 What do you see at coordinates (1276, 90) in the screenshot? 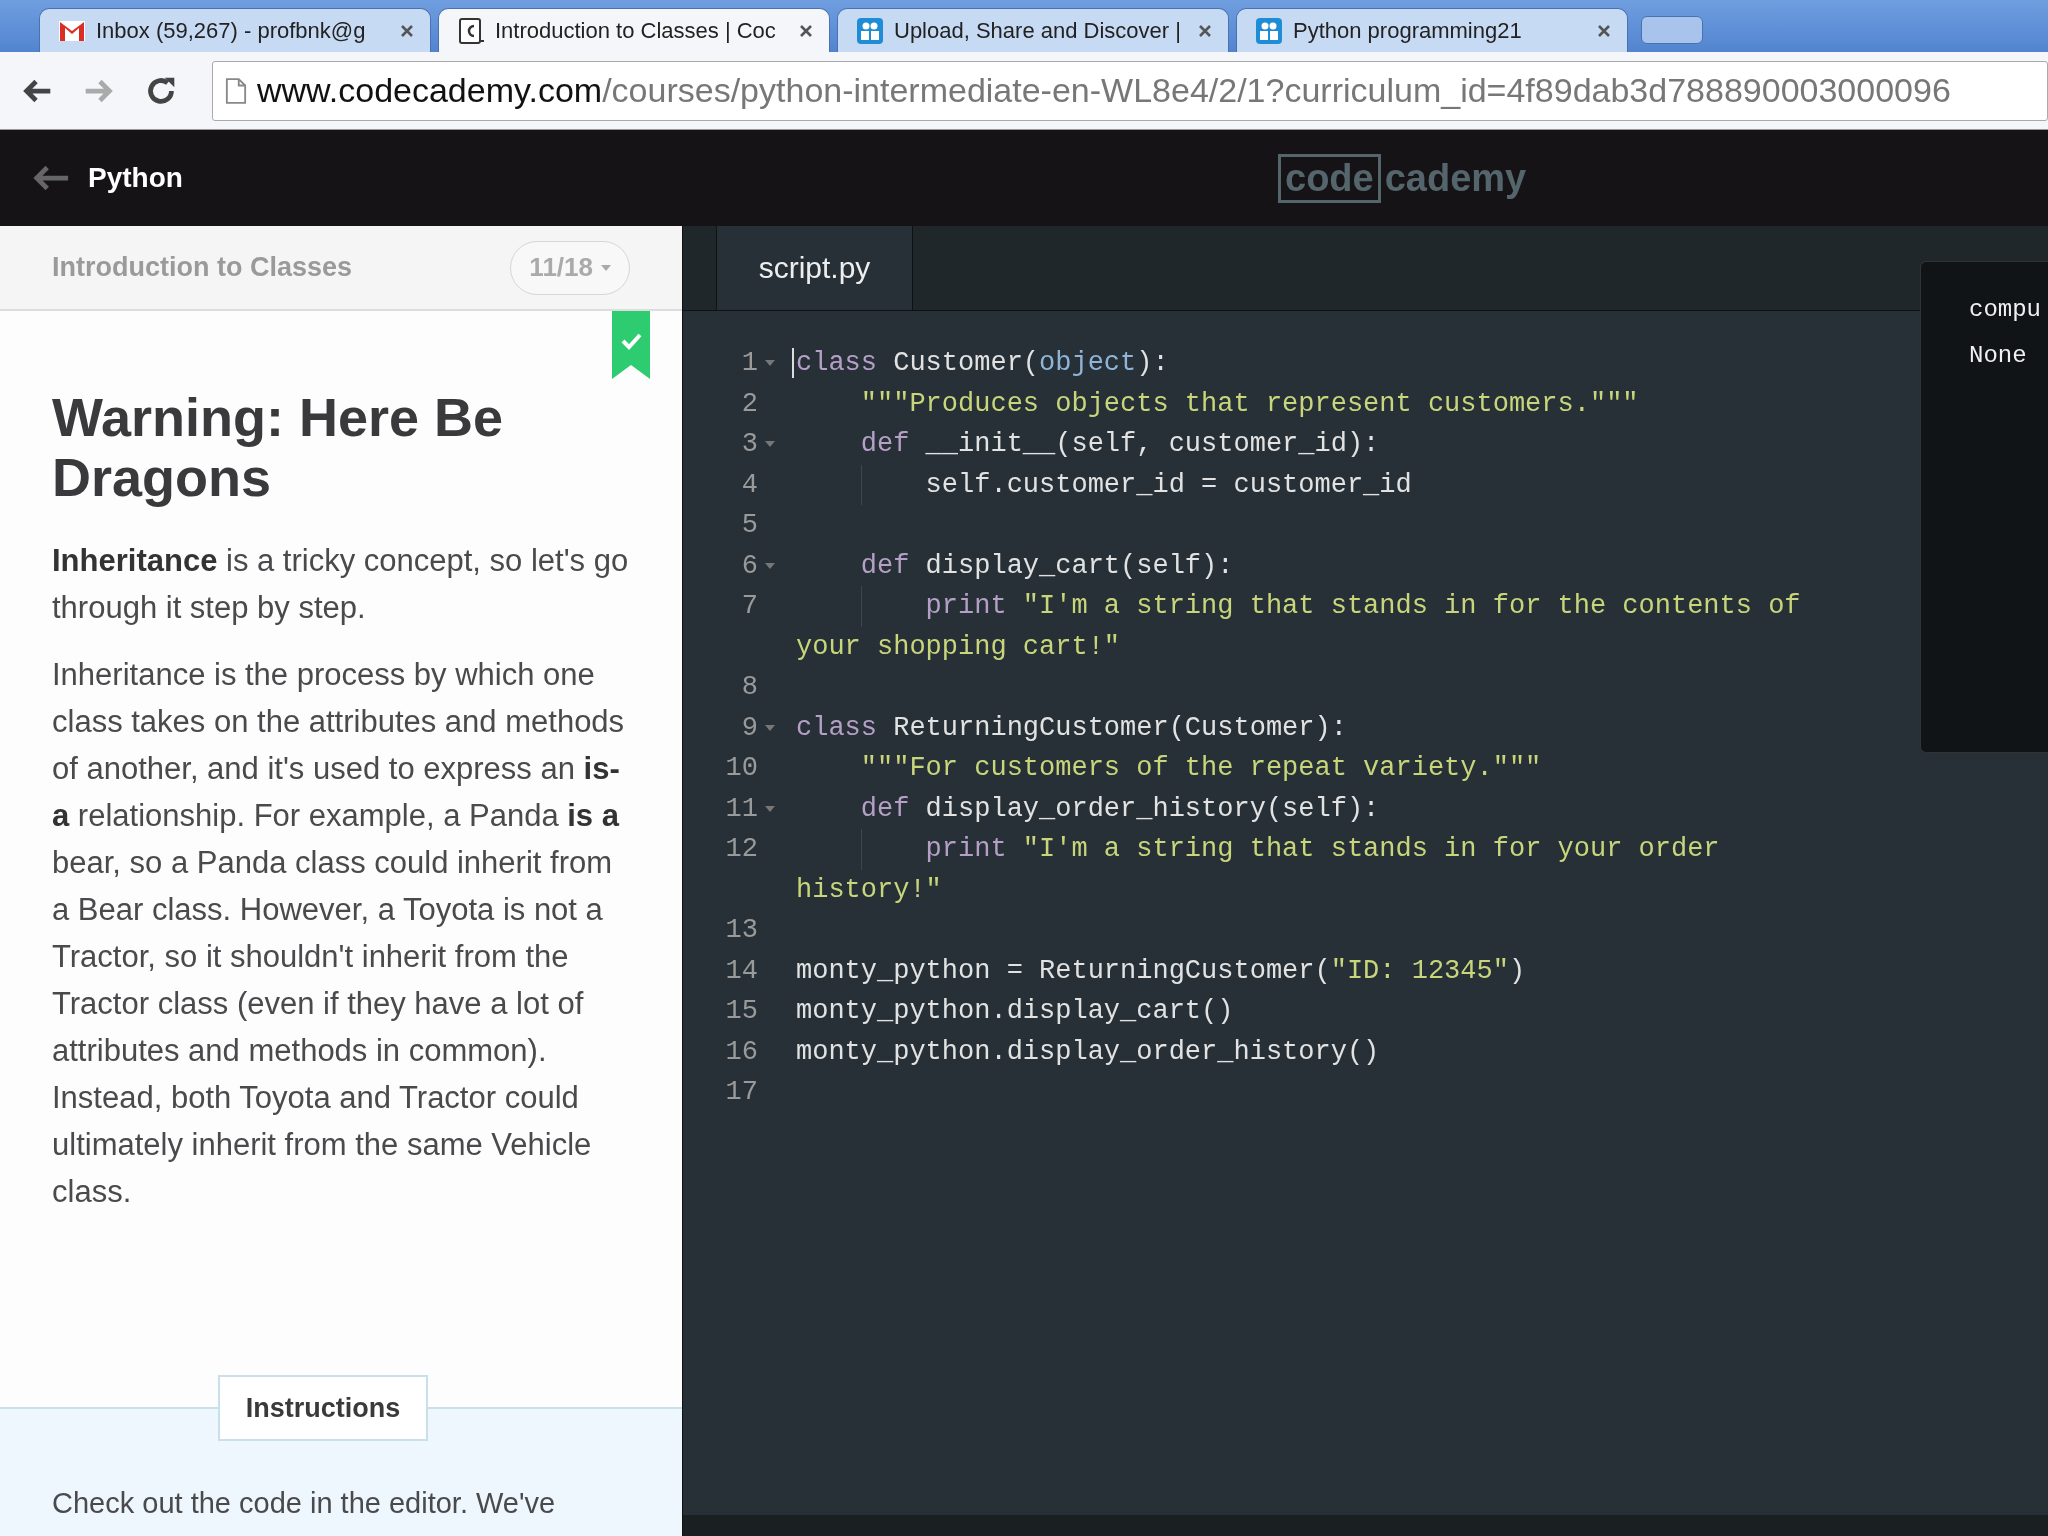
I see `url-path: /courses/python-intermediate-en-WL8e4/2/1?curriculum_id=4f89dab3d788890003000096` at bounding box center [1276, 90].